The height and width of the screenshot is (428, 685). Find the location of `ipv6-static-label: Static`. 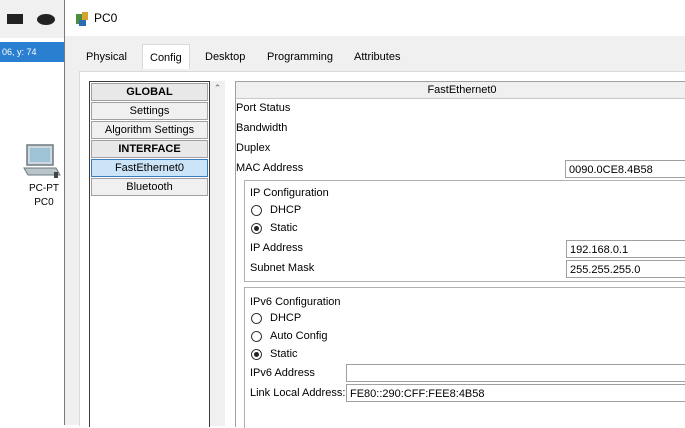

ipv6-static-label: Static is located at coordinates (284, 354).